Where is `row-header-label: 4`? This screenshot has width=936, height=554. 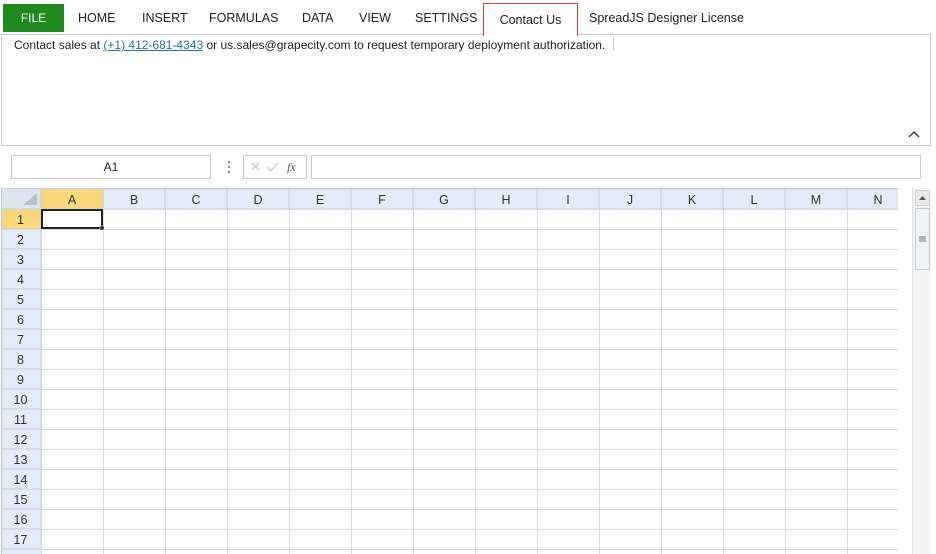
row-header-label: 4 is located at coordinates (20, 280).